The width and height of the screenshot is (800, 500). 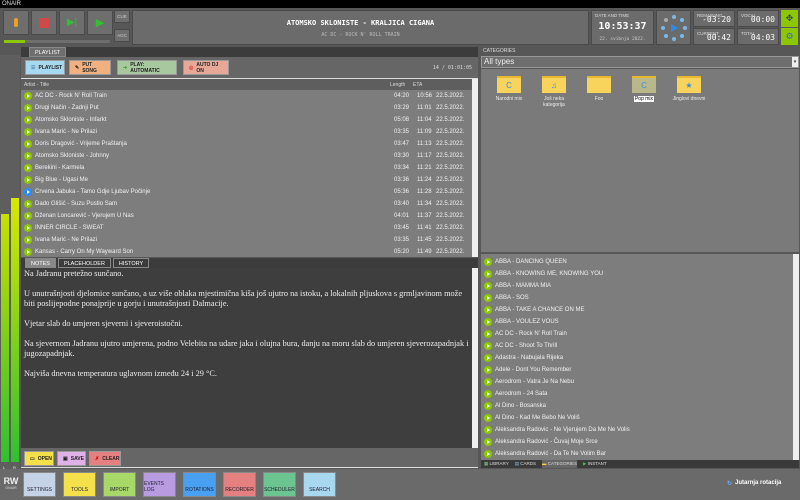 I want to click on open-button: ▭ OPEN, so click(x=39, y=458).